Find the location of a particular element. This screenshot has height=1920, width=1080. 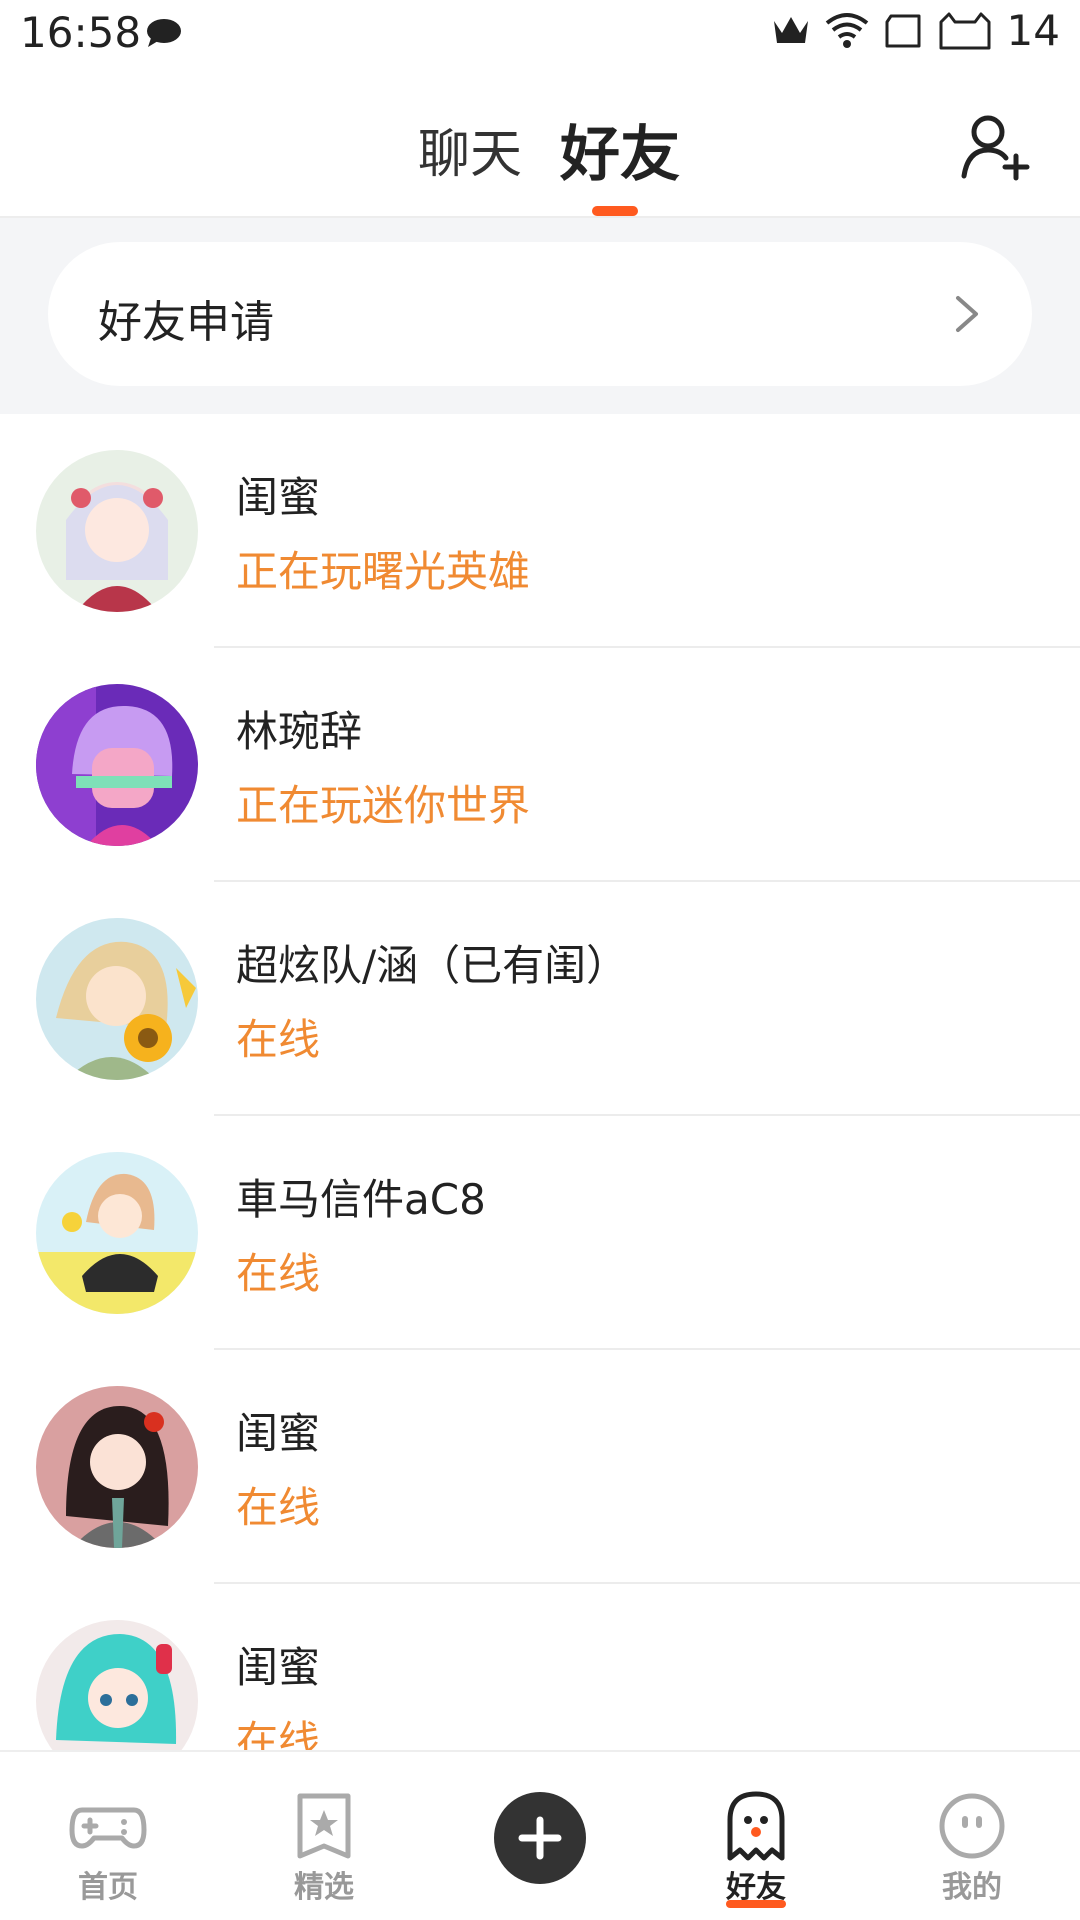

active-nav-indicator is located at coordinates (756, 1904).